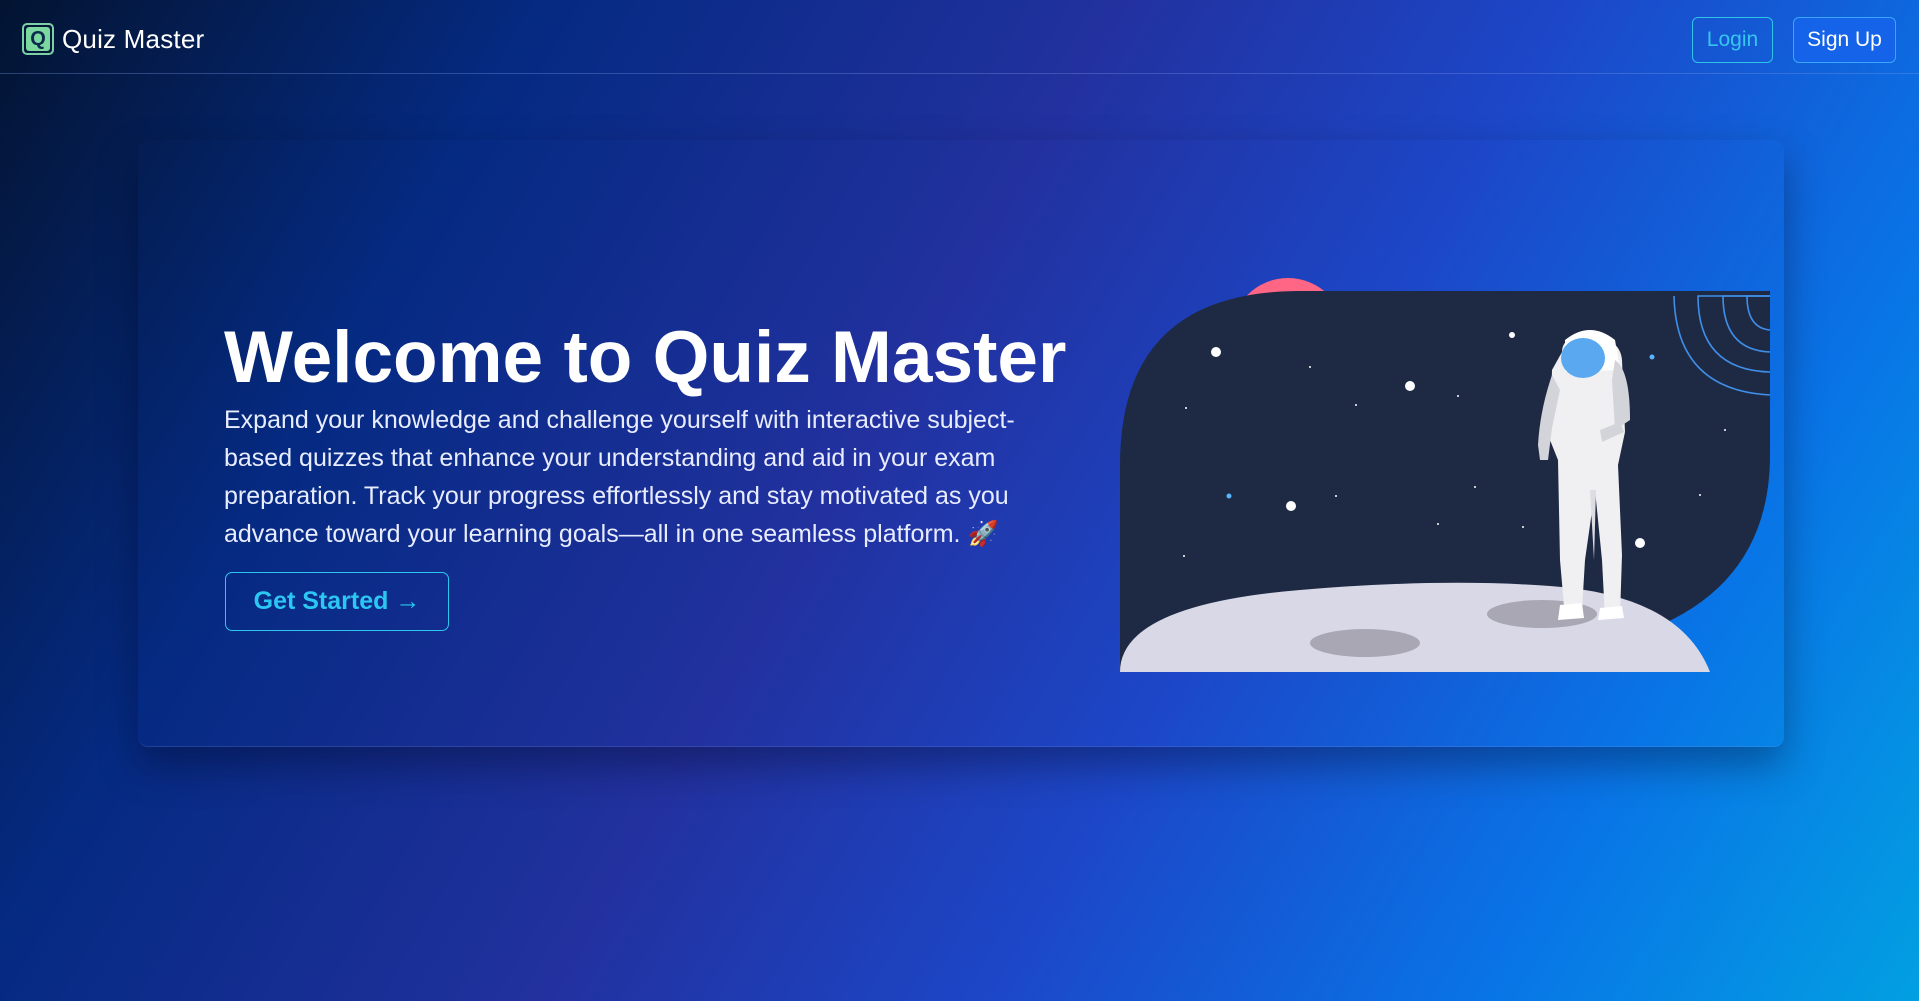 The height and width of the screenshot is (1001, 1919). I want to click on astronaut-moon-illustration, so click(1445, 475).